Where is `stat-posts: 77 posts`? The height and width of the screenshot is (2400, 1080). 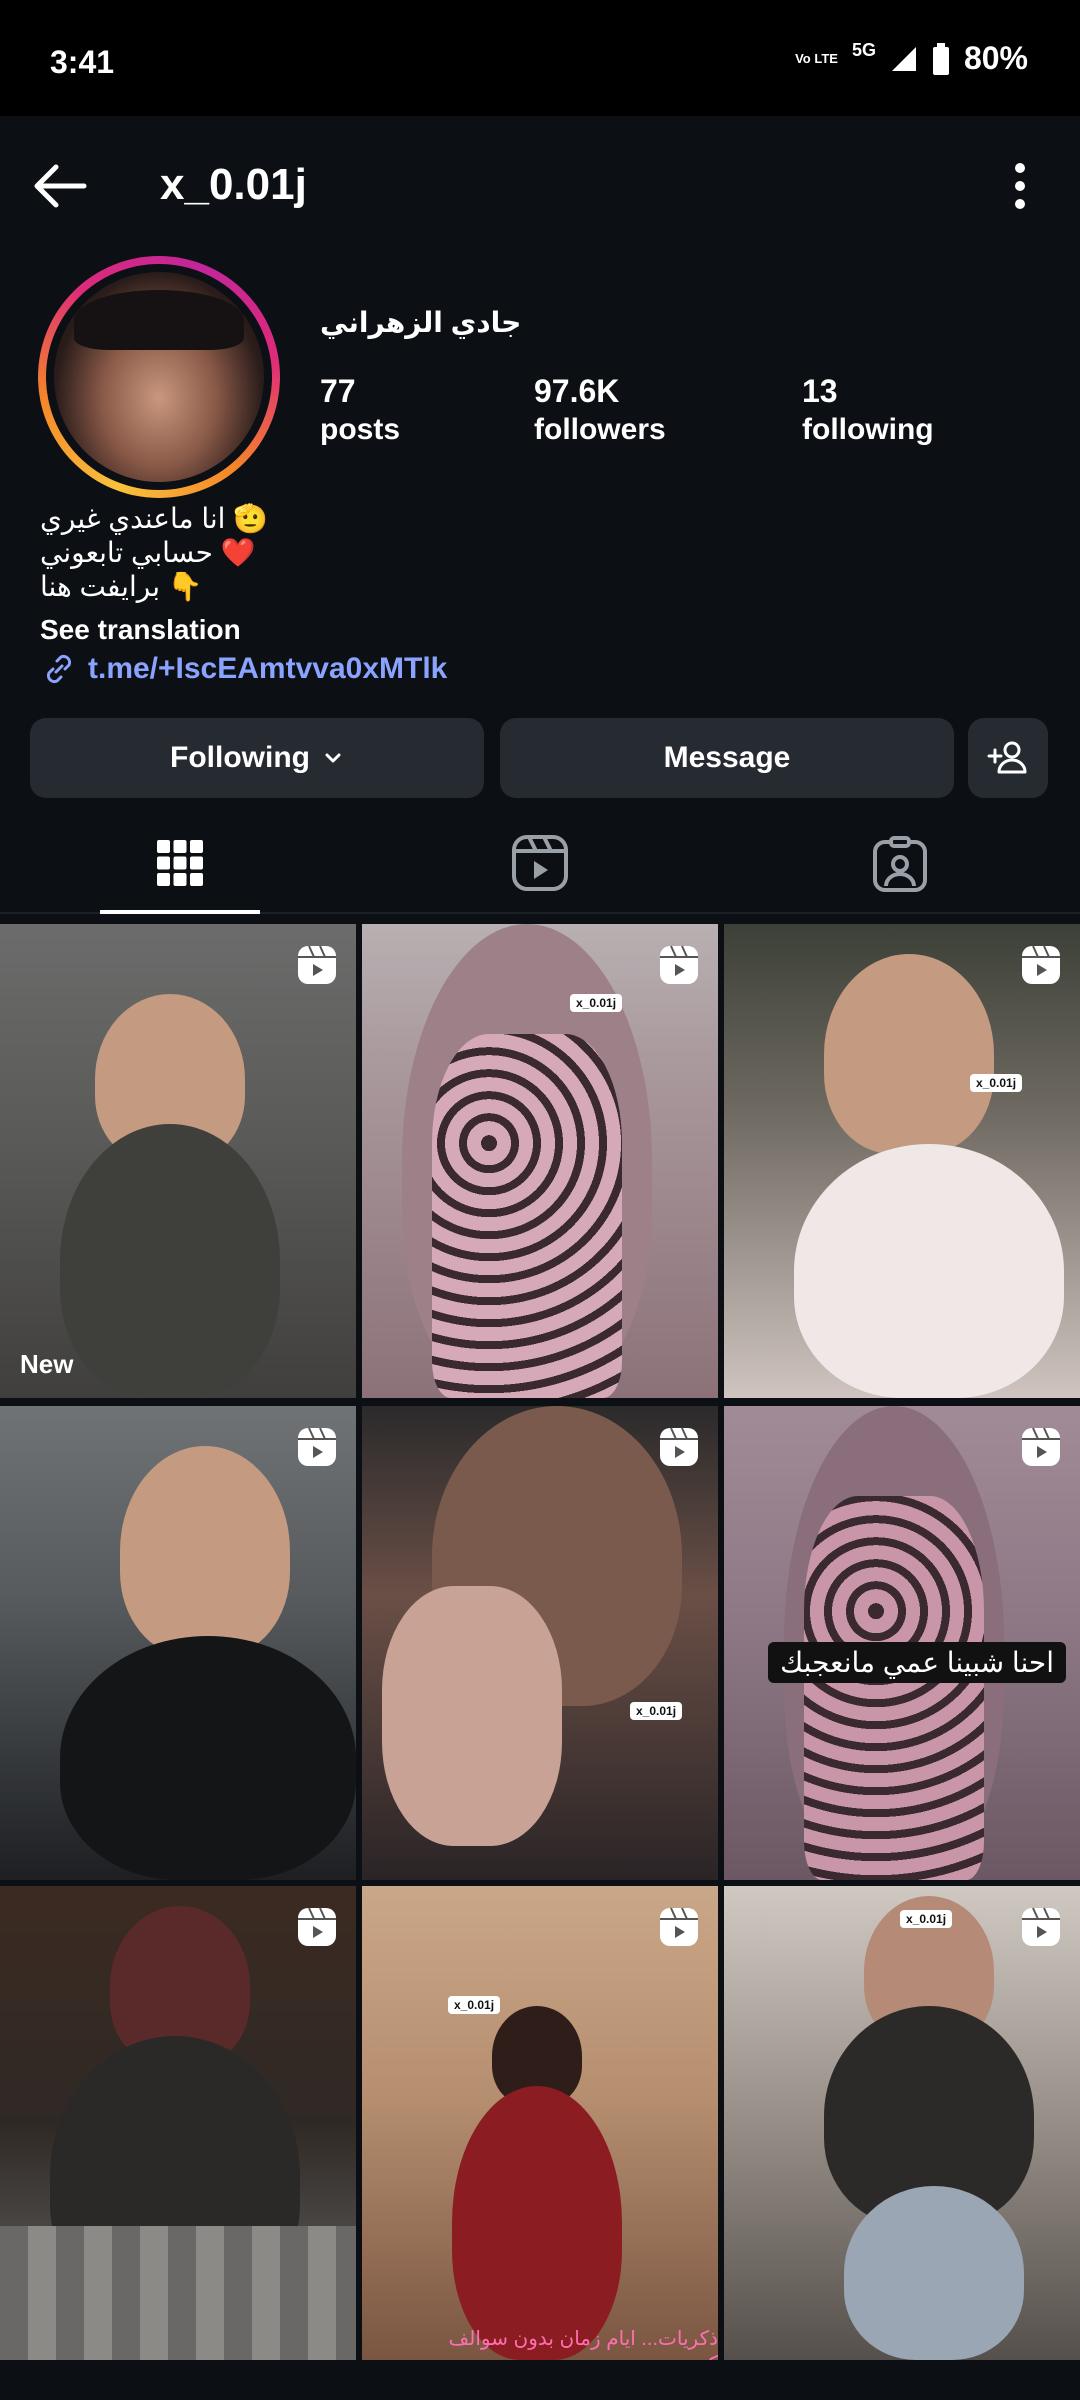
stat-posts: 77 posts is located at coordinates (360, 411).